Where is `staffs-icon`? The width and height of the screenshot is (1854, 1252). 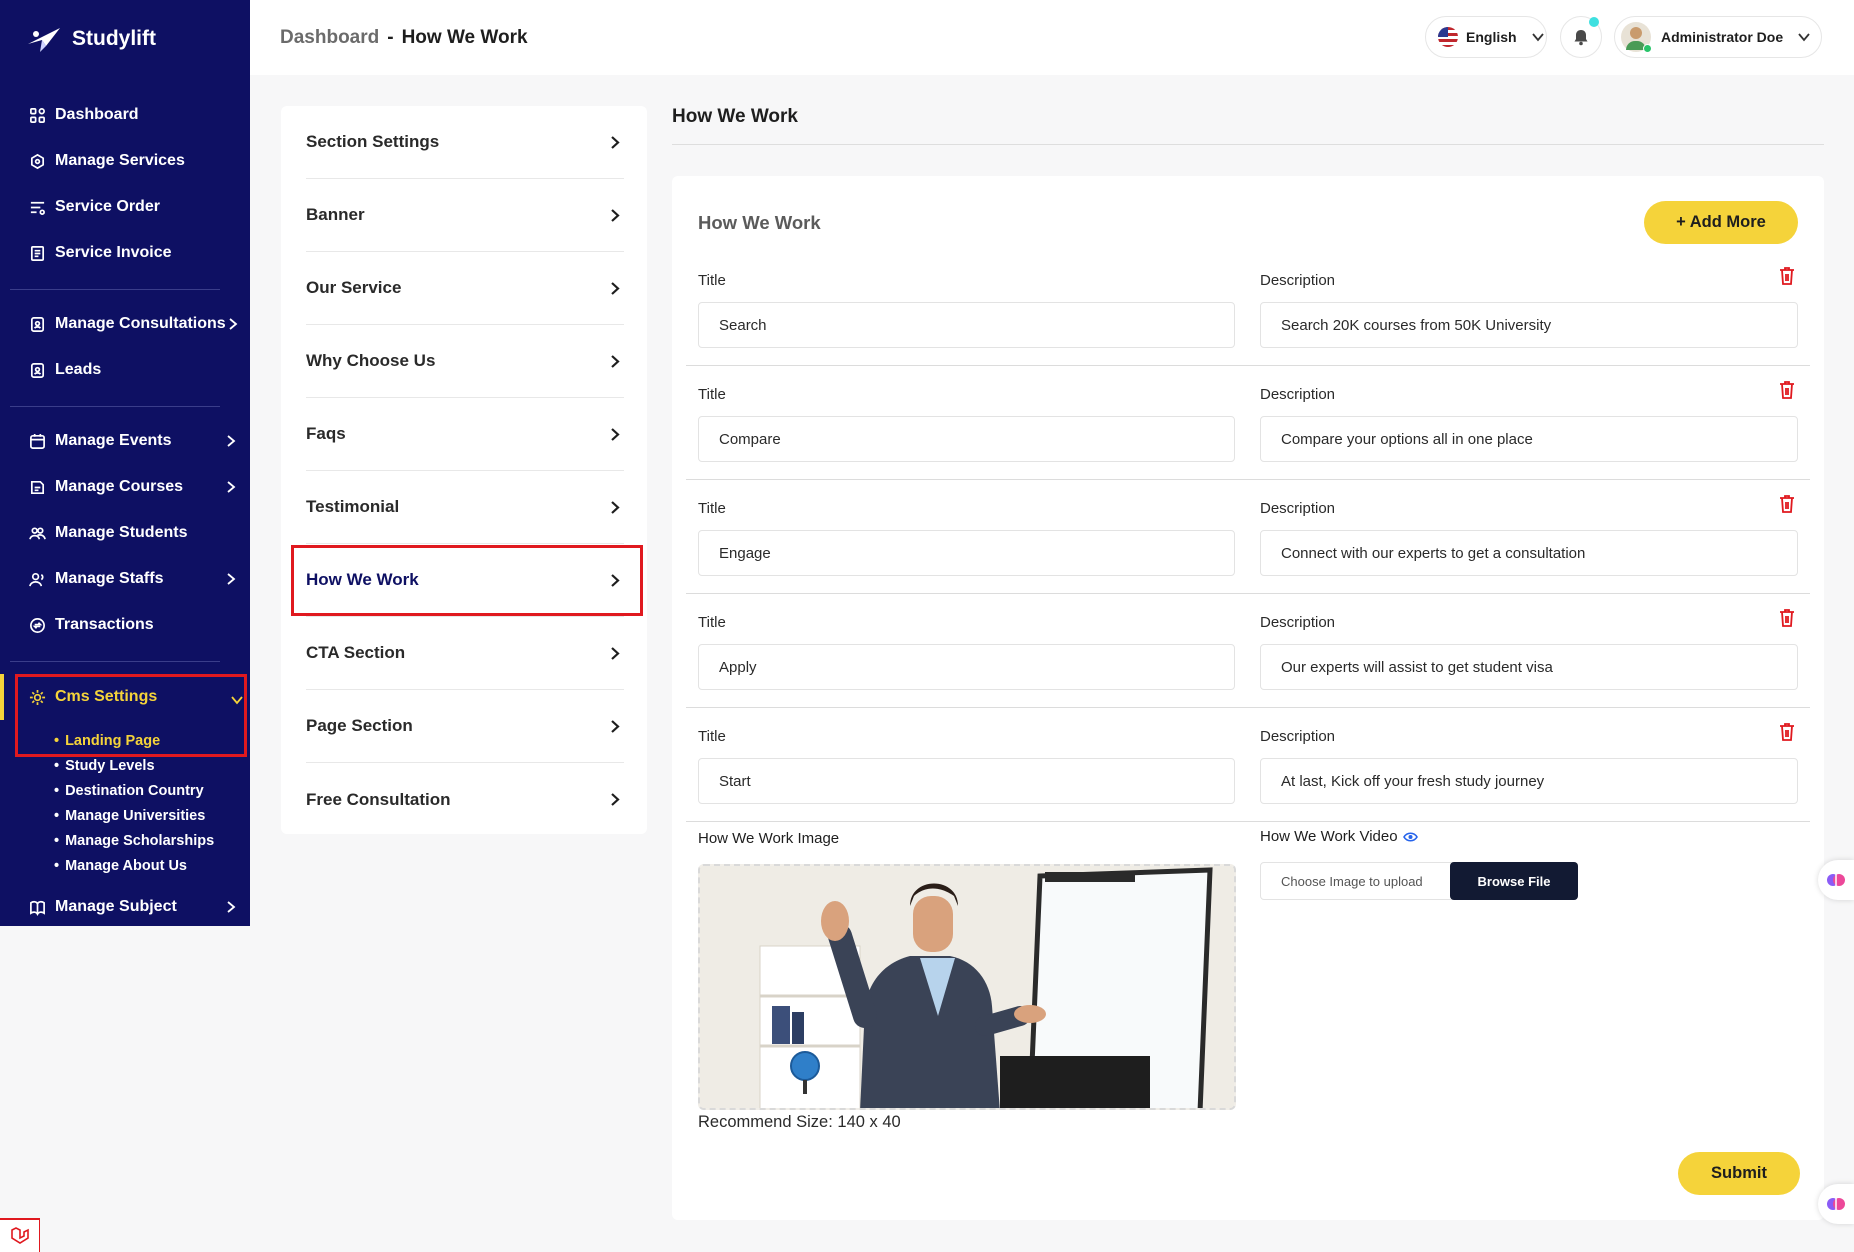 staffs-icon is located at coordinates (37, 579).